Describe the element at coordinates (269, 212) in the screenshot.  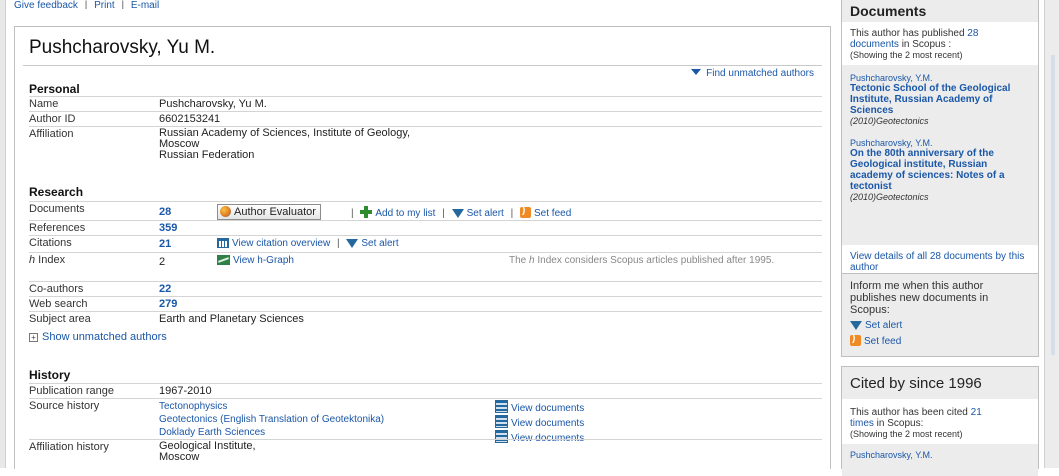
I see `author-evaluator-button: Author Evaluator` at that location.